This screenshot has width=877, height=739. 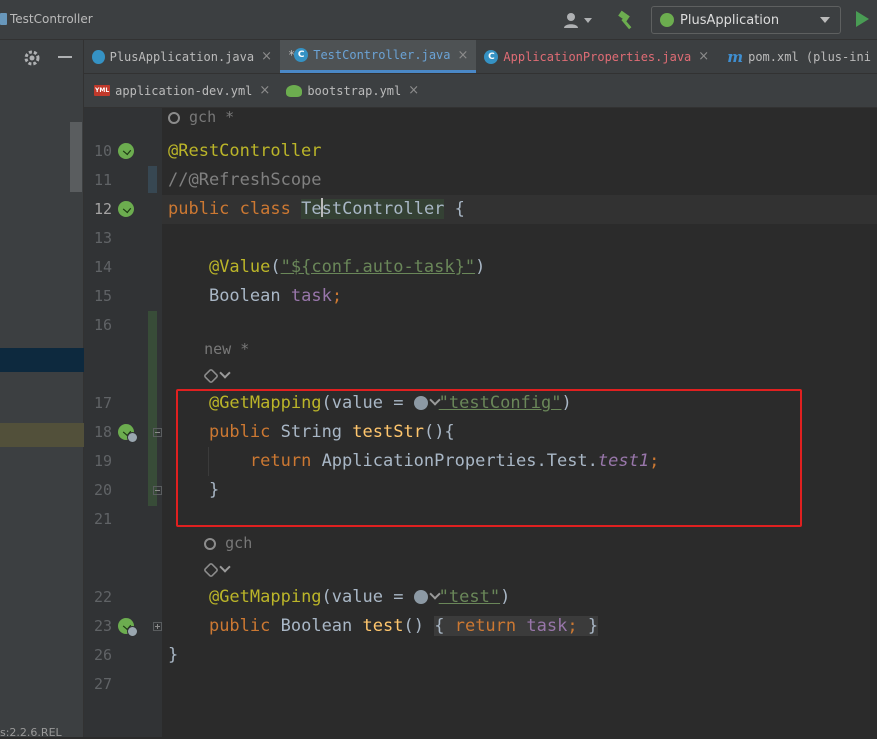 What do you see at coordinates (102, 180) in the screenshot?
I see `line-number: 11` at bounding box center [102, 180].